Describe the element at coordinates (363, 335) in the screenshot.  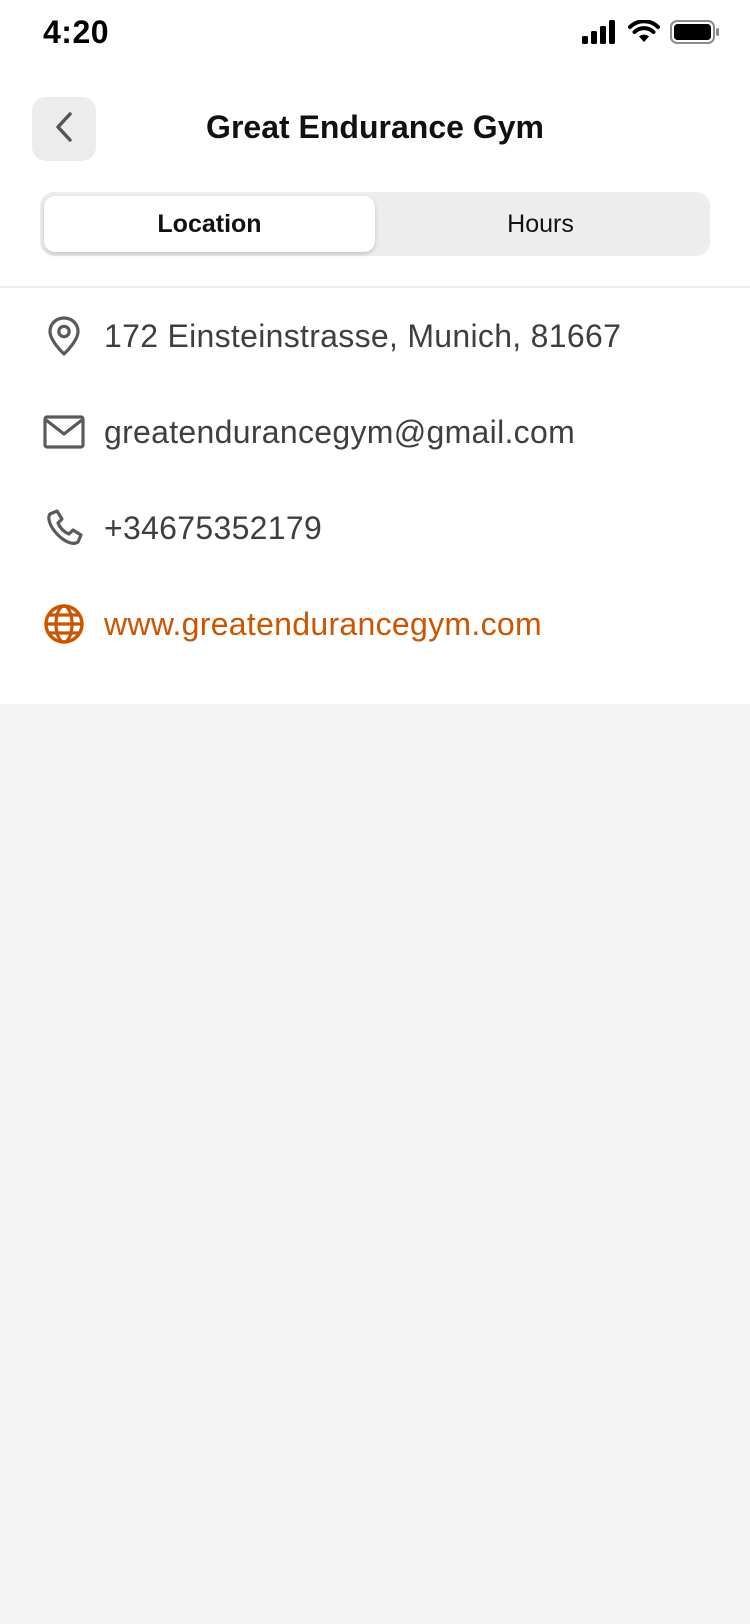
I see `address-text: 172 Einsteinstrasse, Munich, 81667` at that location.